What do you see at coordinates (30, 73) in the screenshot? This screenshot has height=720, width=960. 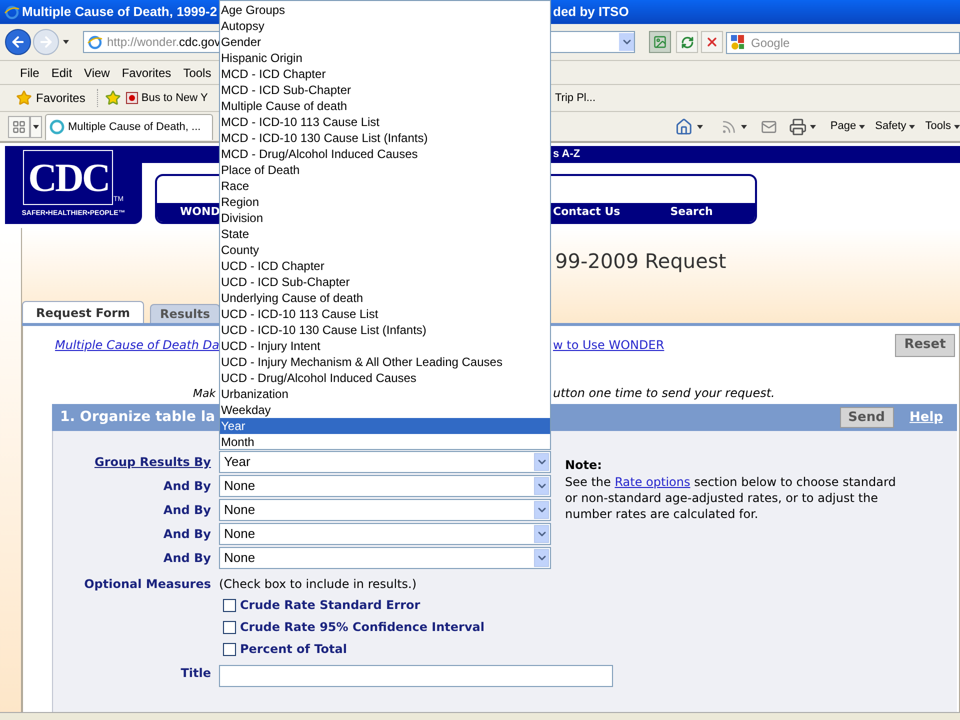 I see `menu-item: File` at bounding box center [30, 73].